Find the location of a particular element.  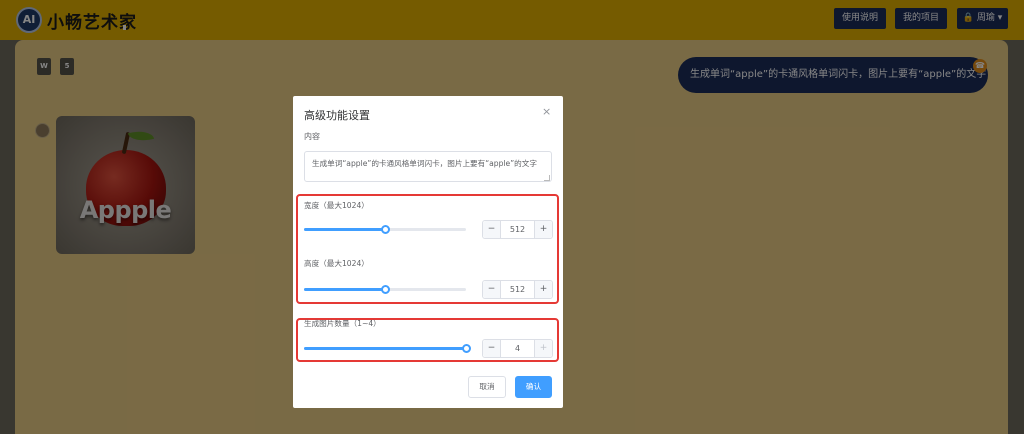

image-count-stepper: − 4 + is located at coordinates (517, 348).